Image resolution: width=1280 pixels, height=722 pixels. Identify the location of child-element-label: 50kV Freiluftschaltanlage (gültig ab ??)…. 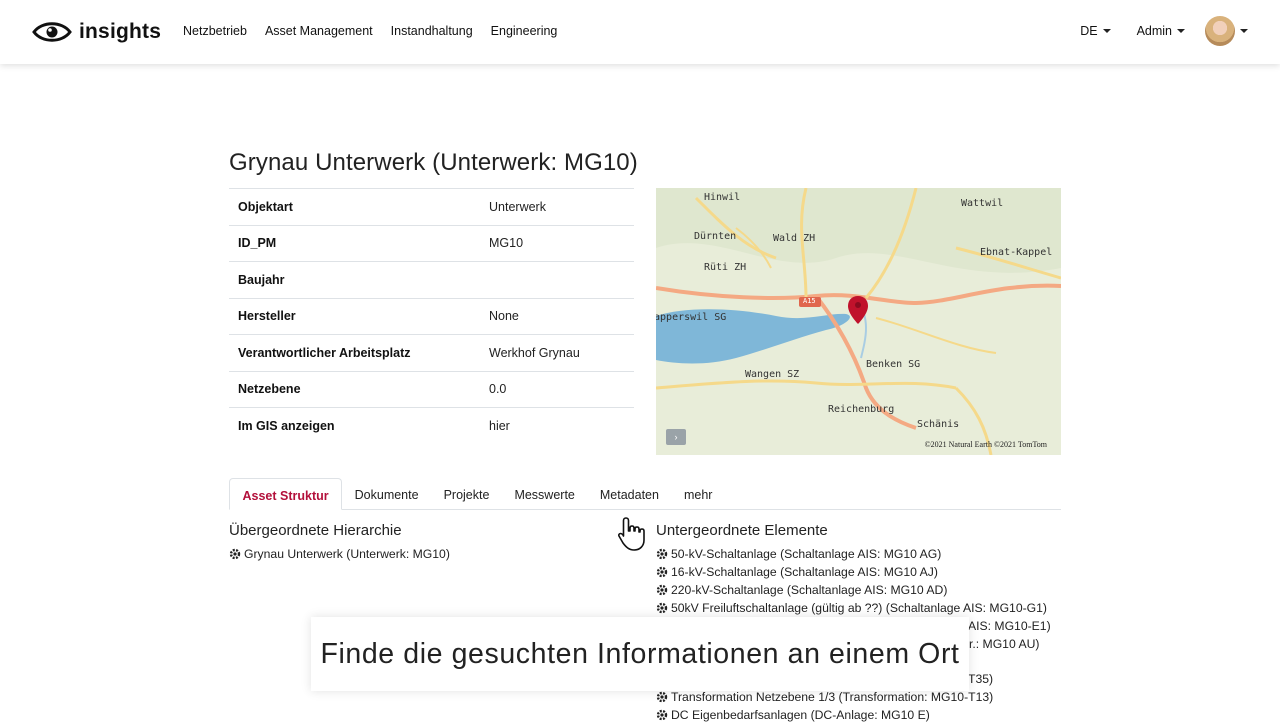
(859, 608).